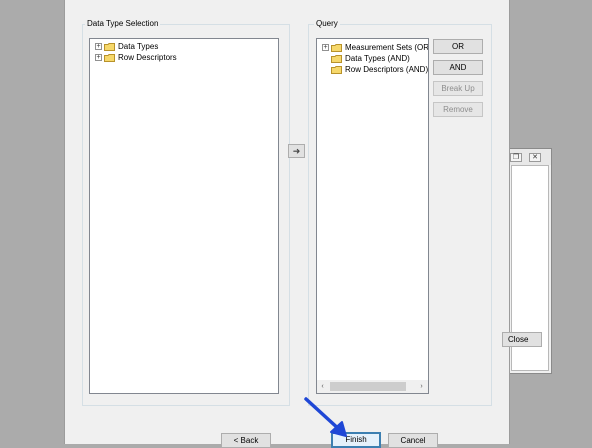  I want to click on back-button: < Back, so click(246, 440).